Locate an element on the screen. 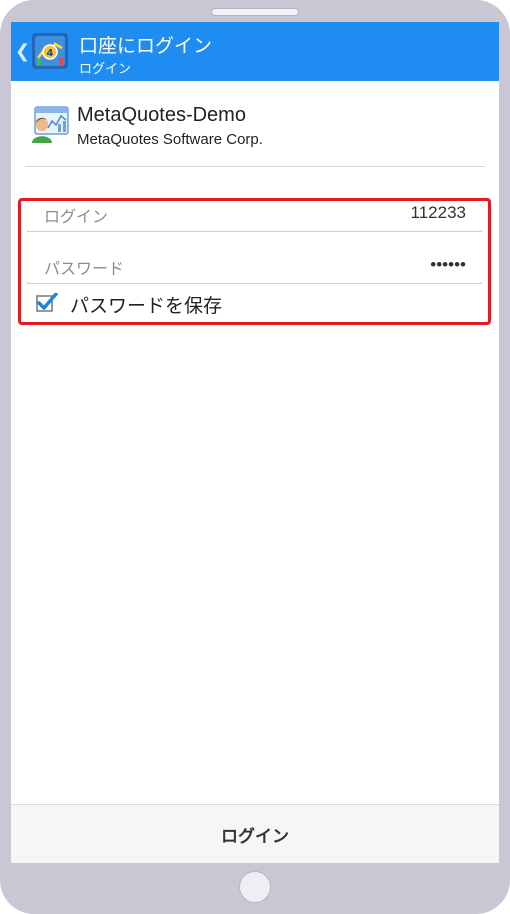 This screenshot has width=510, height=914. divider is located at coordinates (255, 166).